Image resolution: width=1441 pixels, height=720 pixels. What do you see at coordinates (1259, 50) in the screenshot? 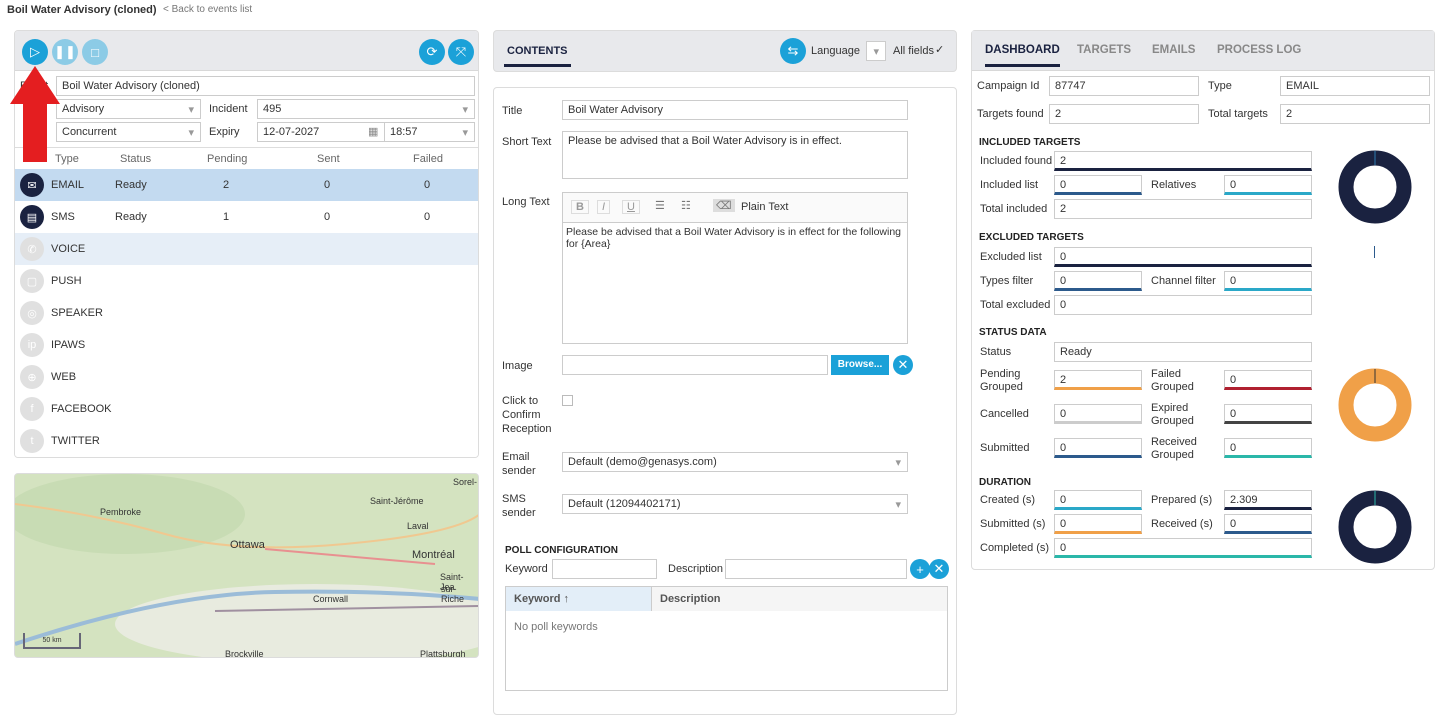
I see `tab-process-log: PROCESS LOG` at bounding box center [1259, 50].